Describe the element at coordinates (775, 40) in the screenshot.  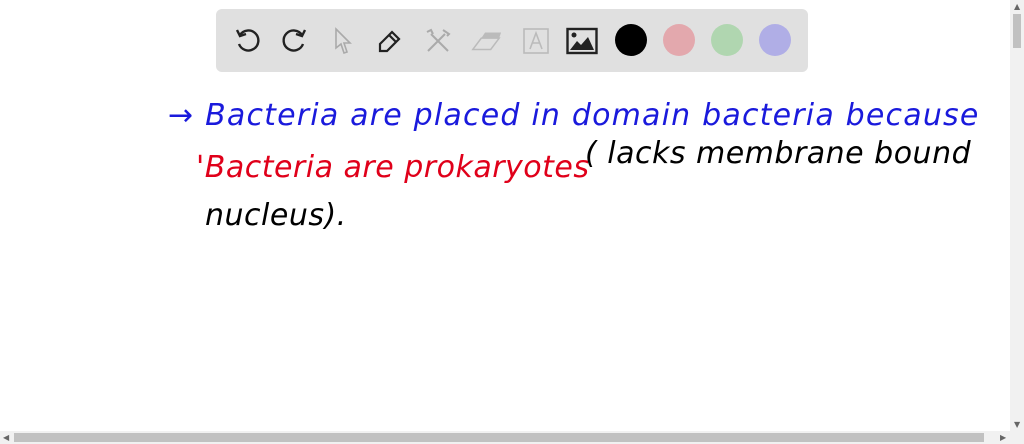
I see `color-blue-swatch` at that location.